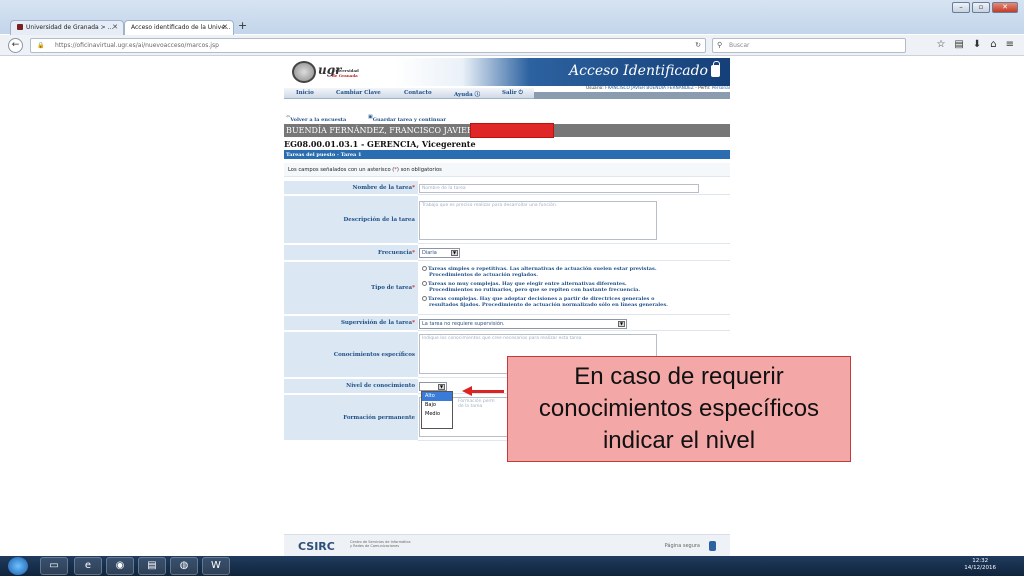  I want to click on supervision-select: La tarea no requiere supervisión. ▼, so click(523, 324).